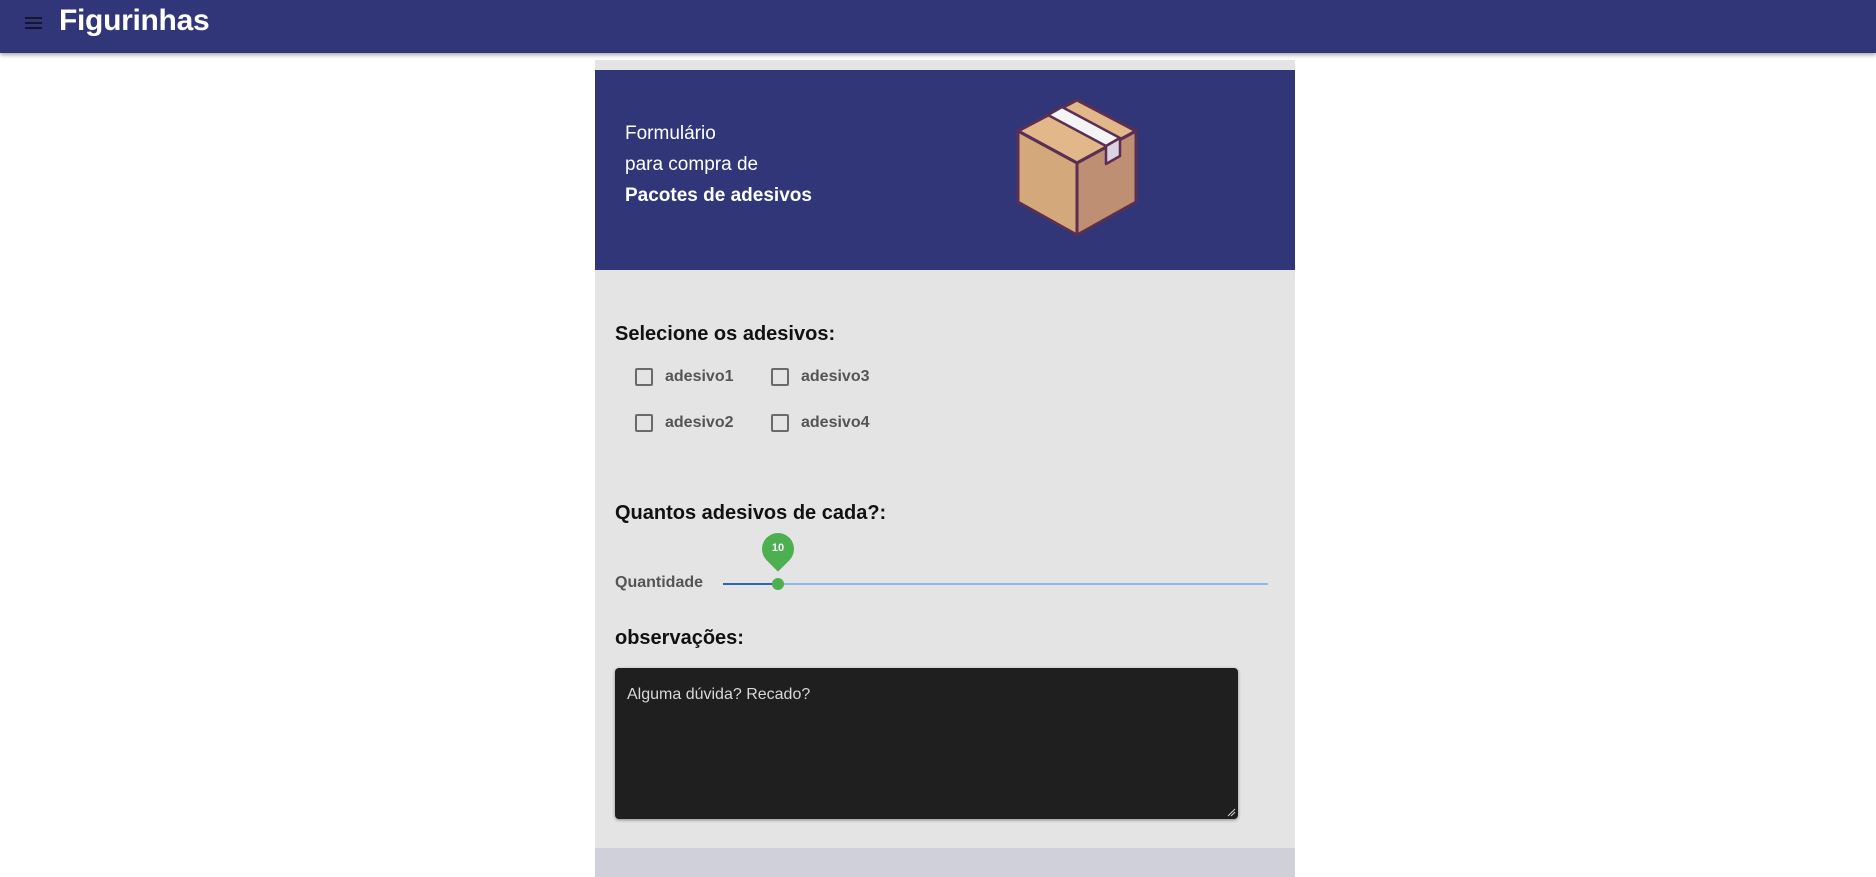 This screenshot has width=1876, height=877. I want to click on checkbox-adesivo3: adesivo3, so click(820, 377).